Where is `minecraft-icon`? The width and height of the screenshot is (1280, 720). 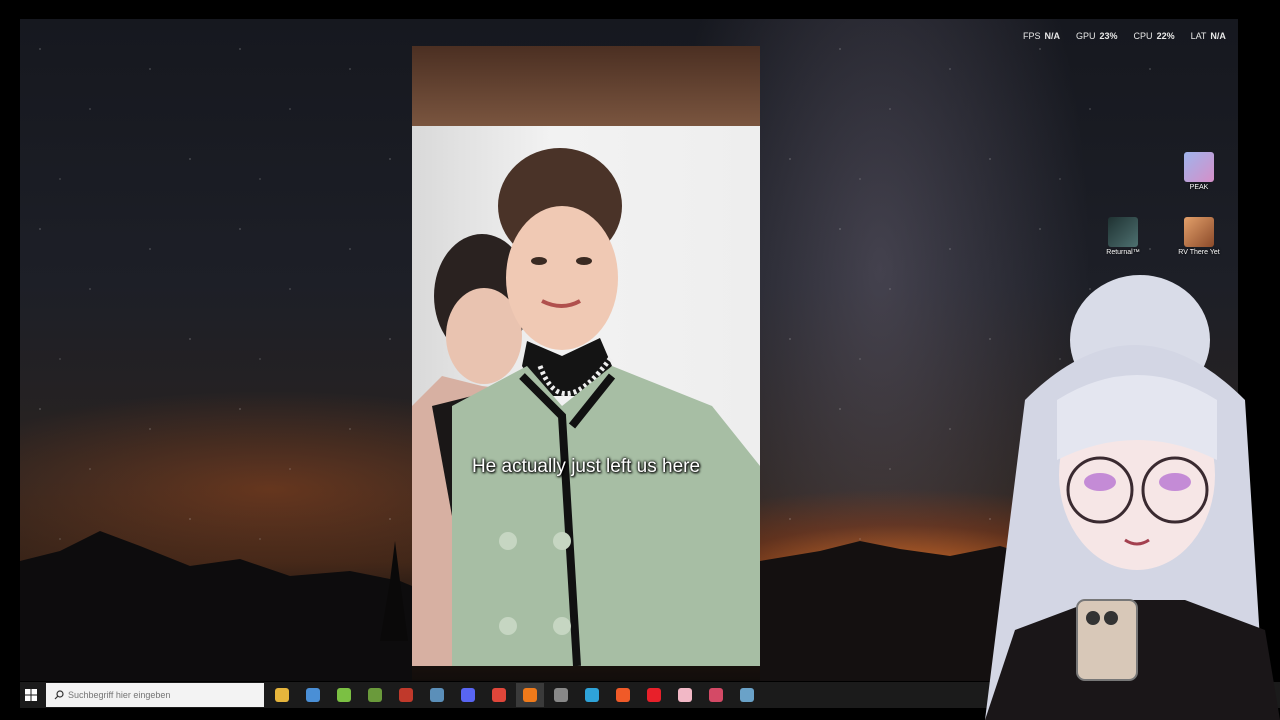
minecraft-icon is located at coordinates (375, 695).